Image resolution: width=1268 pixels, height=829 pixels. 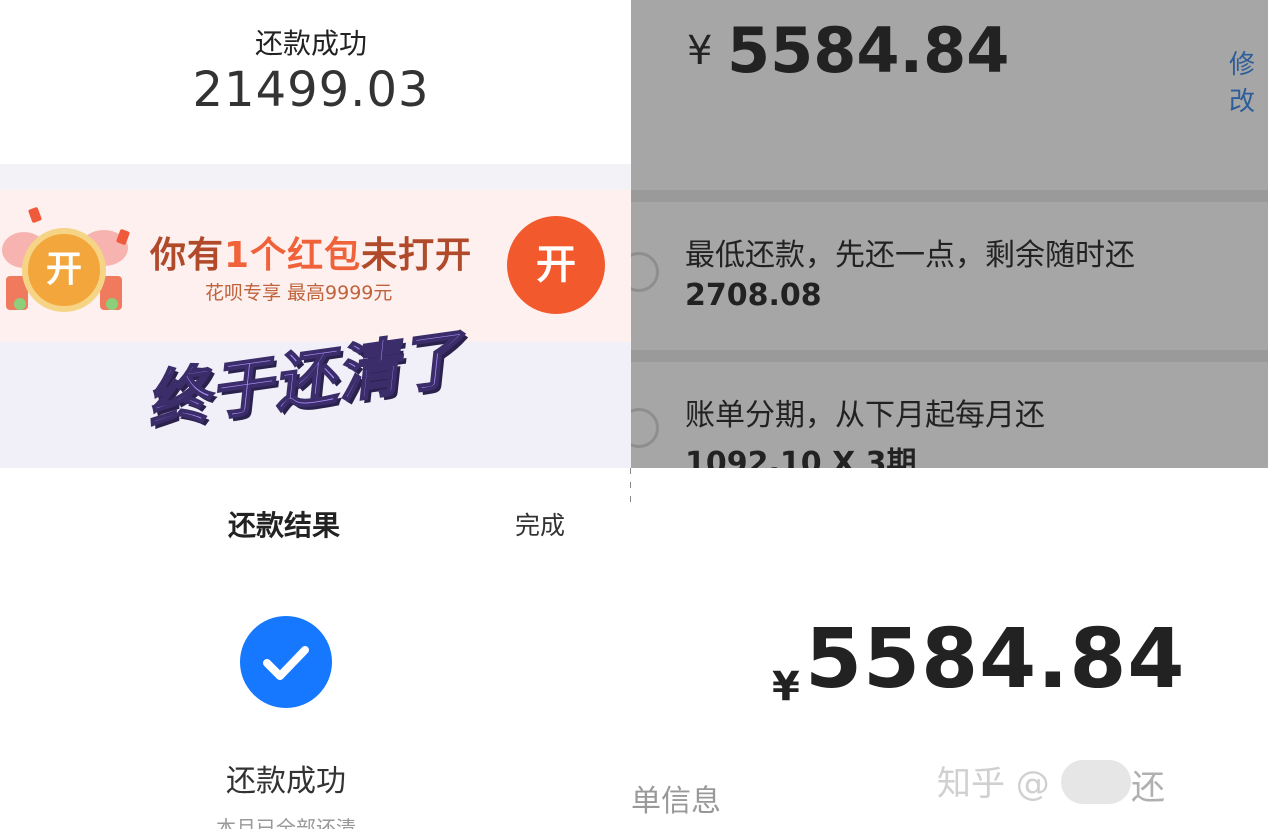 What do you see at coordinates (801, 457) in the screenshot?
I see `option-value: 1092.10 X 3期` at bounding box center [801, 457].